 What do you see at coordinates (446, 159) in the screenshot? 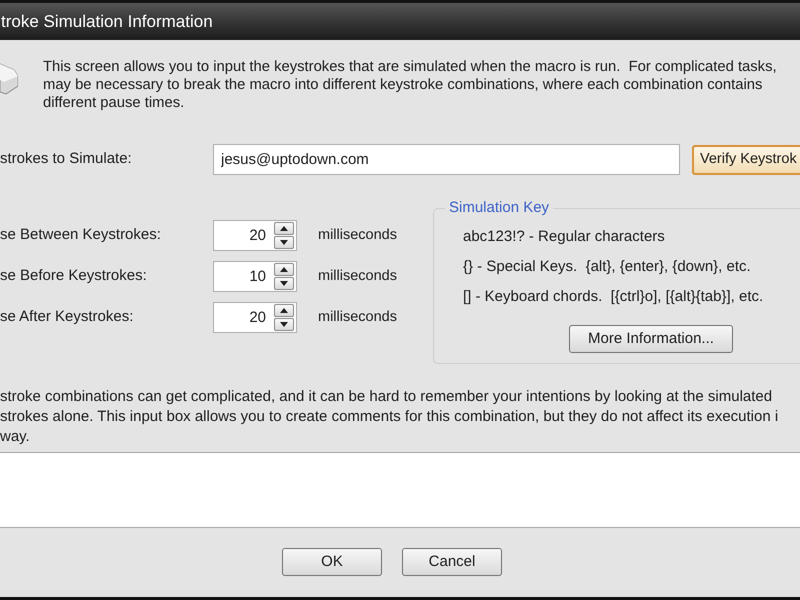
I see `keystrokes-field: jesus@uptodown.com` at bounding box center [446, 159].